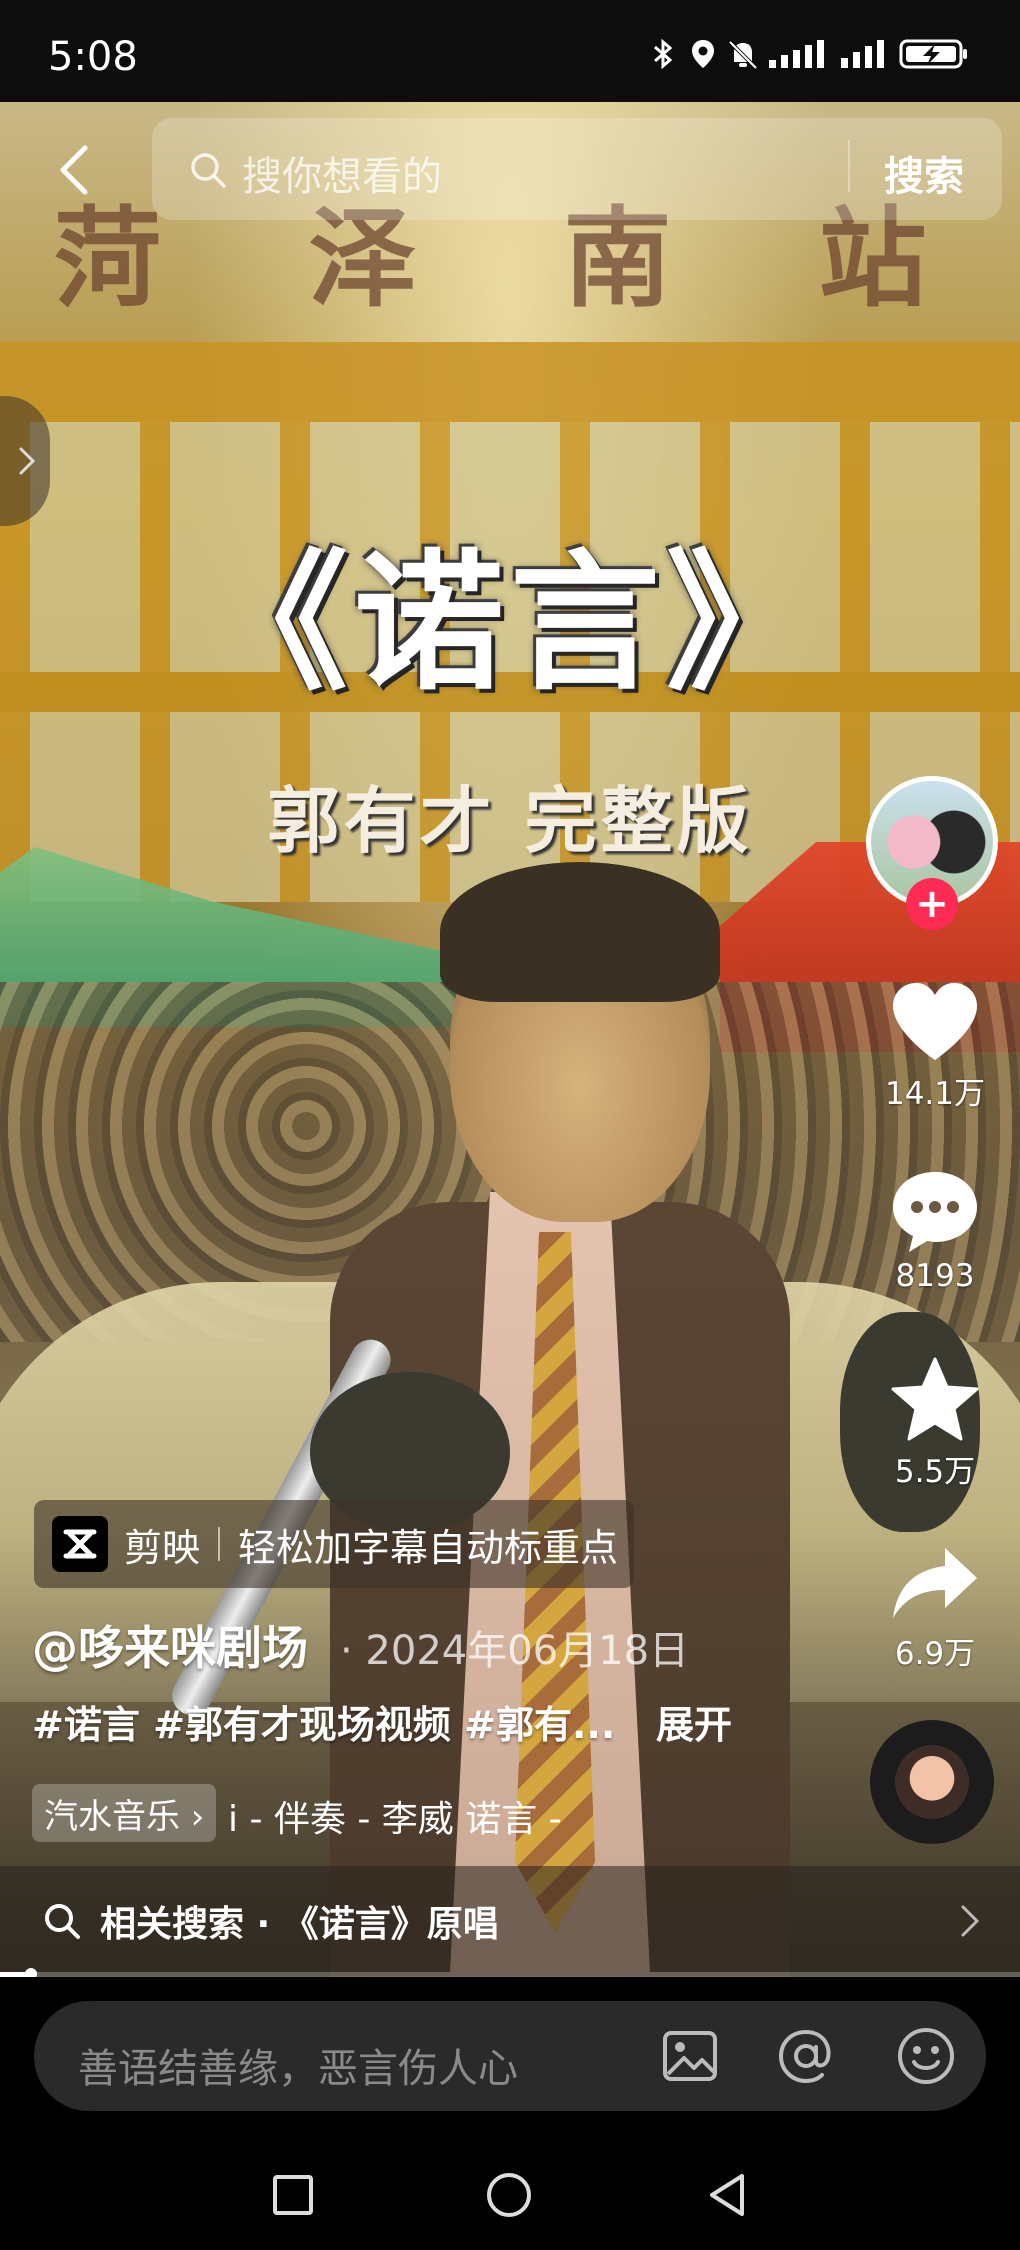  I want to click on mute-icon, so click(743, 54).